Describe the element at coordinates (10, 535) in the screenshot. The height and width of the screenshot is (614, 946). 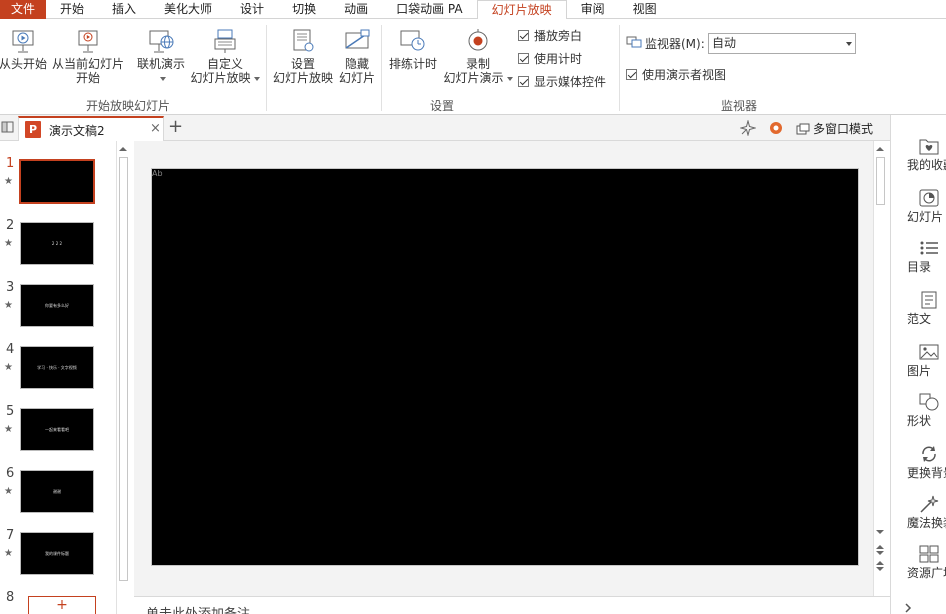
I see `slide-number: 7` at that location.